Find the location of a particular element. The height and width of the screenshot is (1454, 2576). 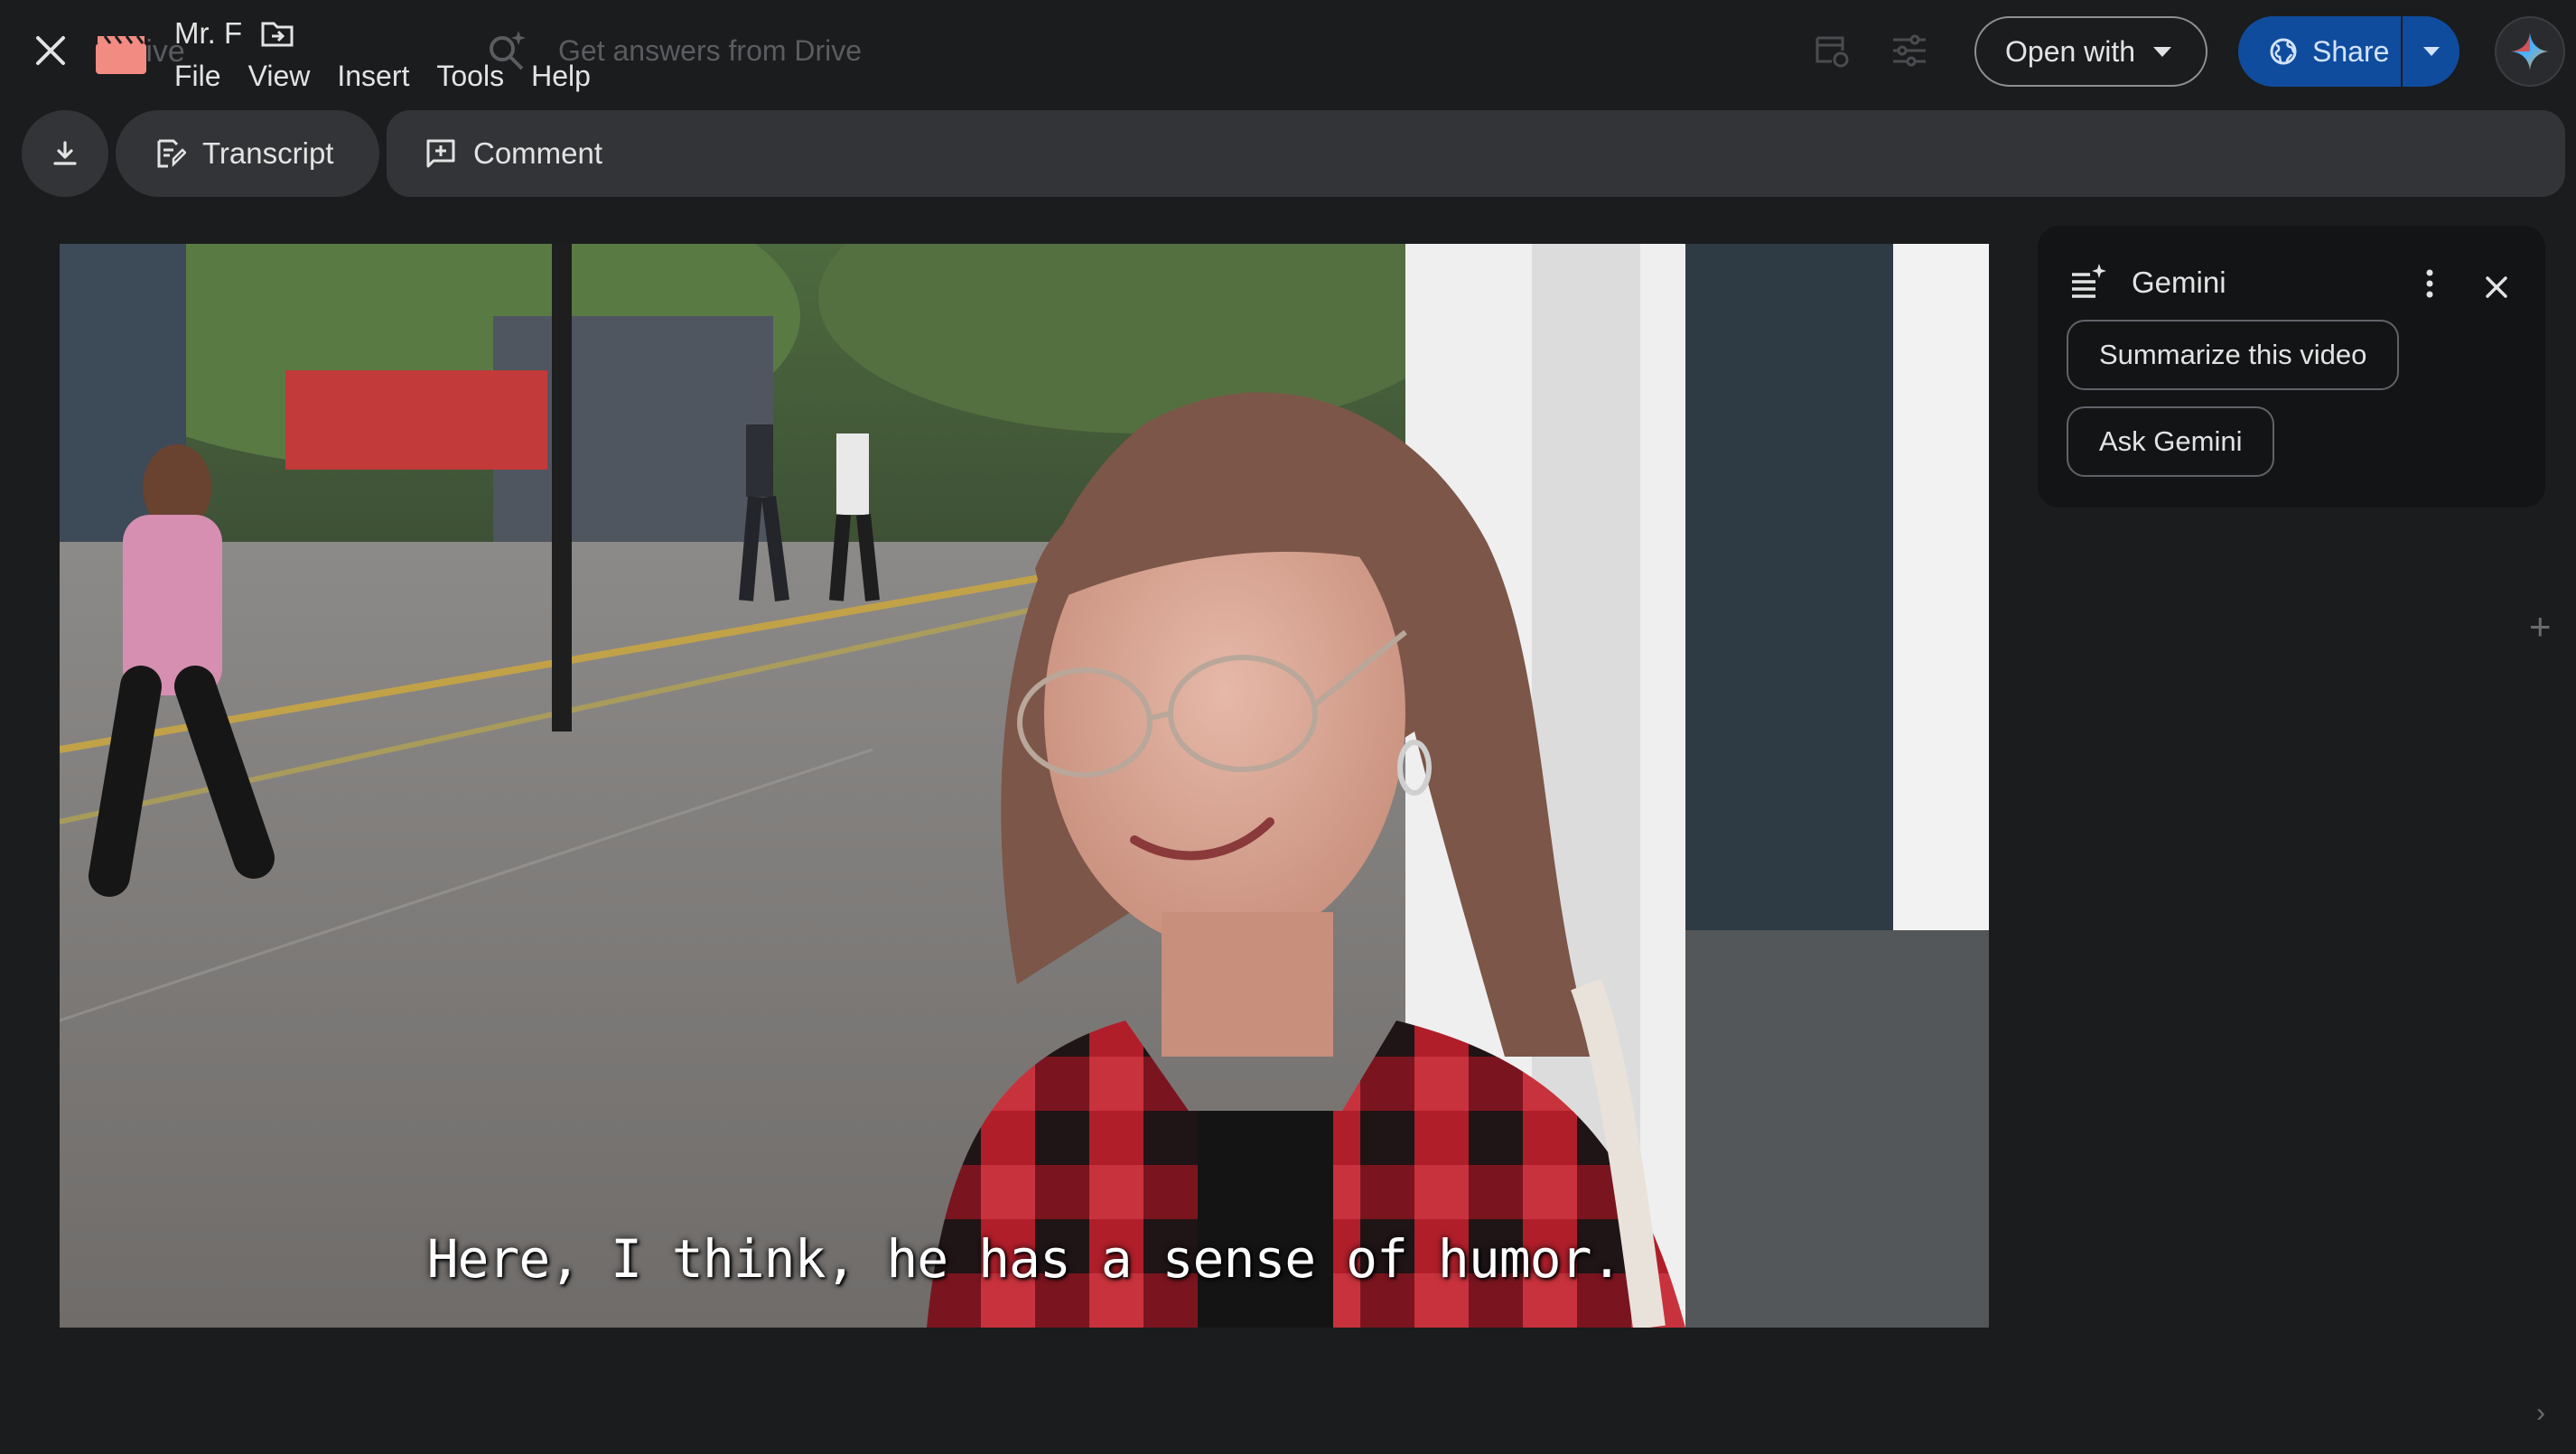

comment-button: Comment is located at coordinates (522, 153).